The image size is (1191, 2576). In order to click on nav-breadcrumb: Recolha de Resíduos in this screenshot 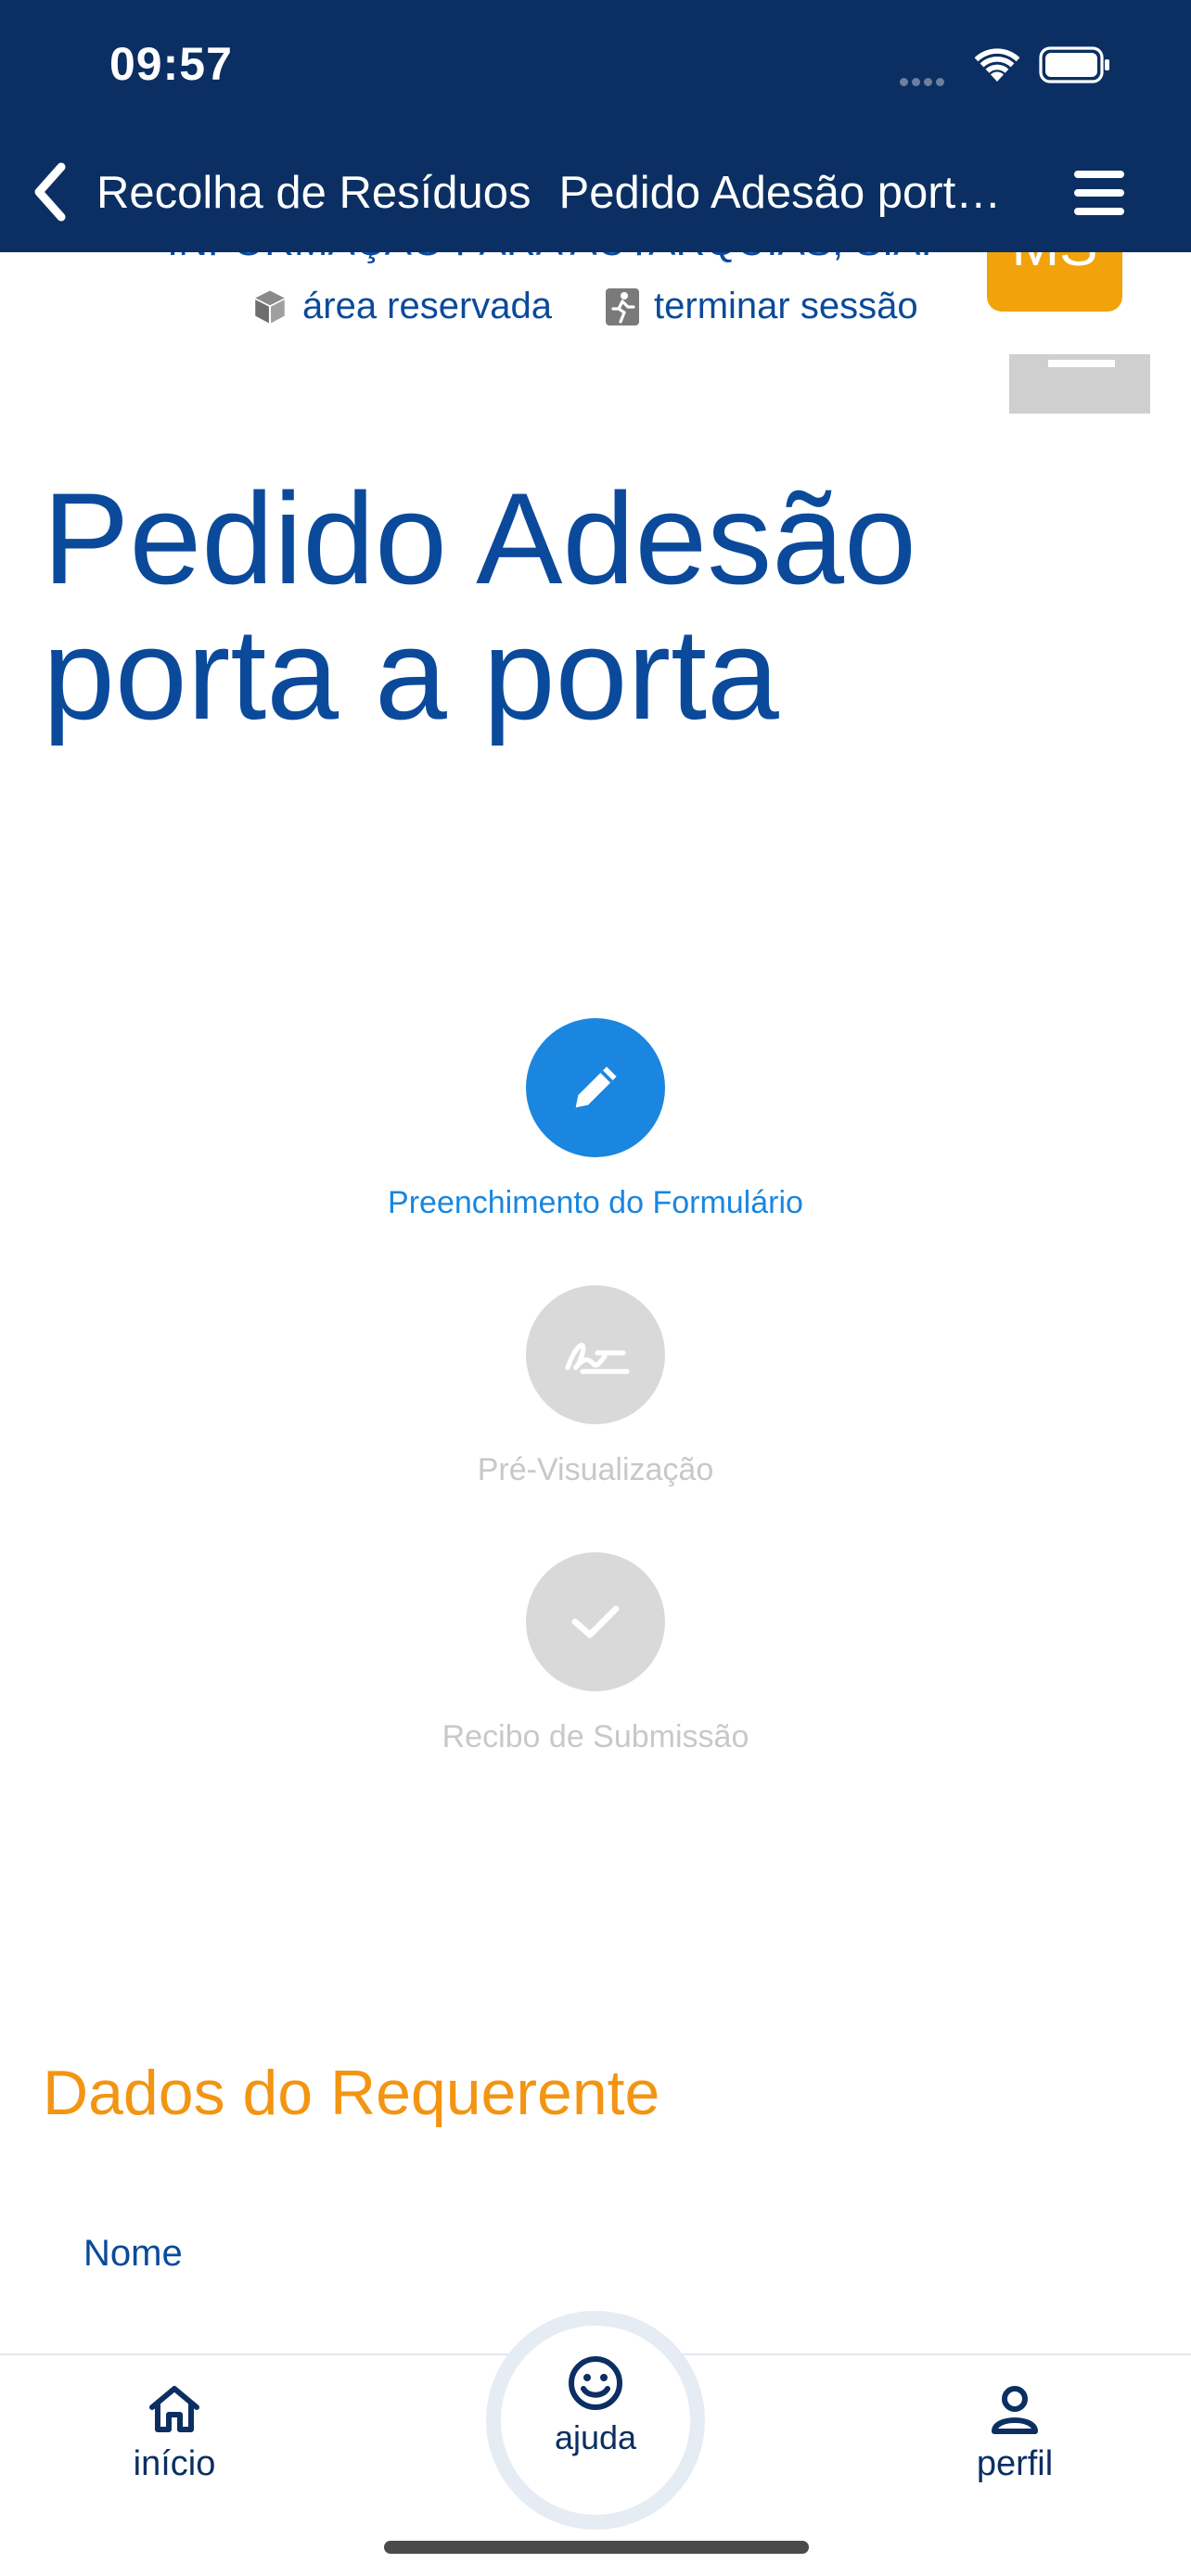, I will do `click(313, 193)`.